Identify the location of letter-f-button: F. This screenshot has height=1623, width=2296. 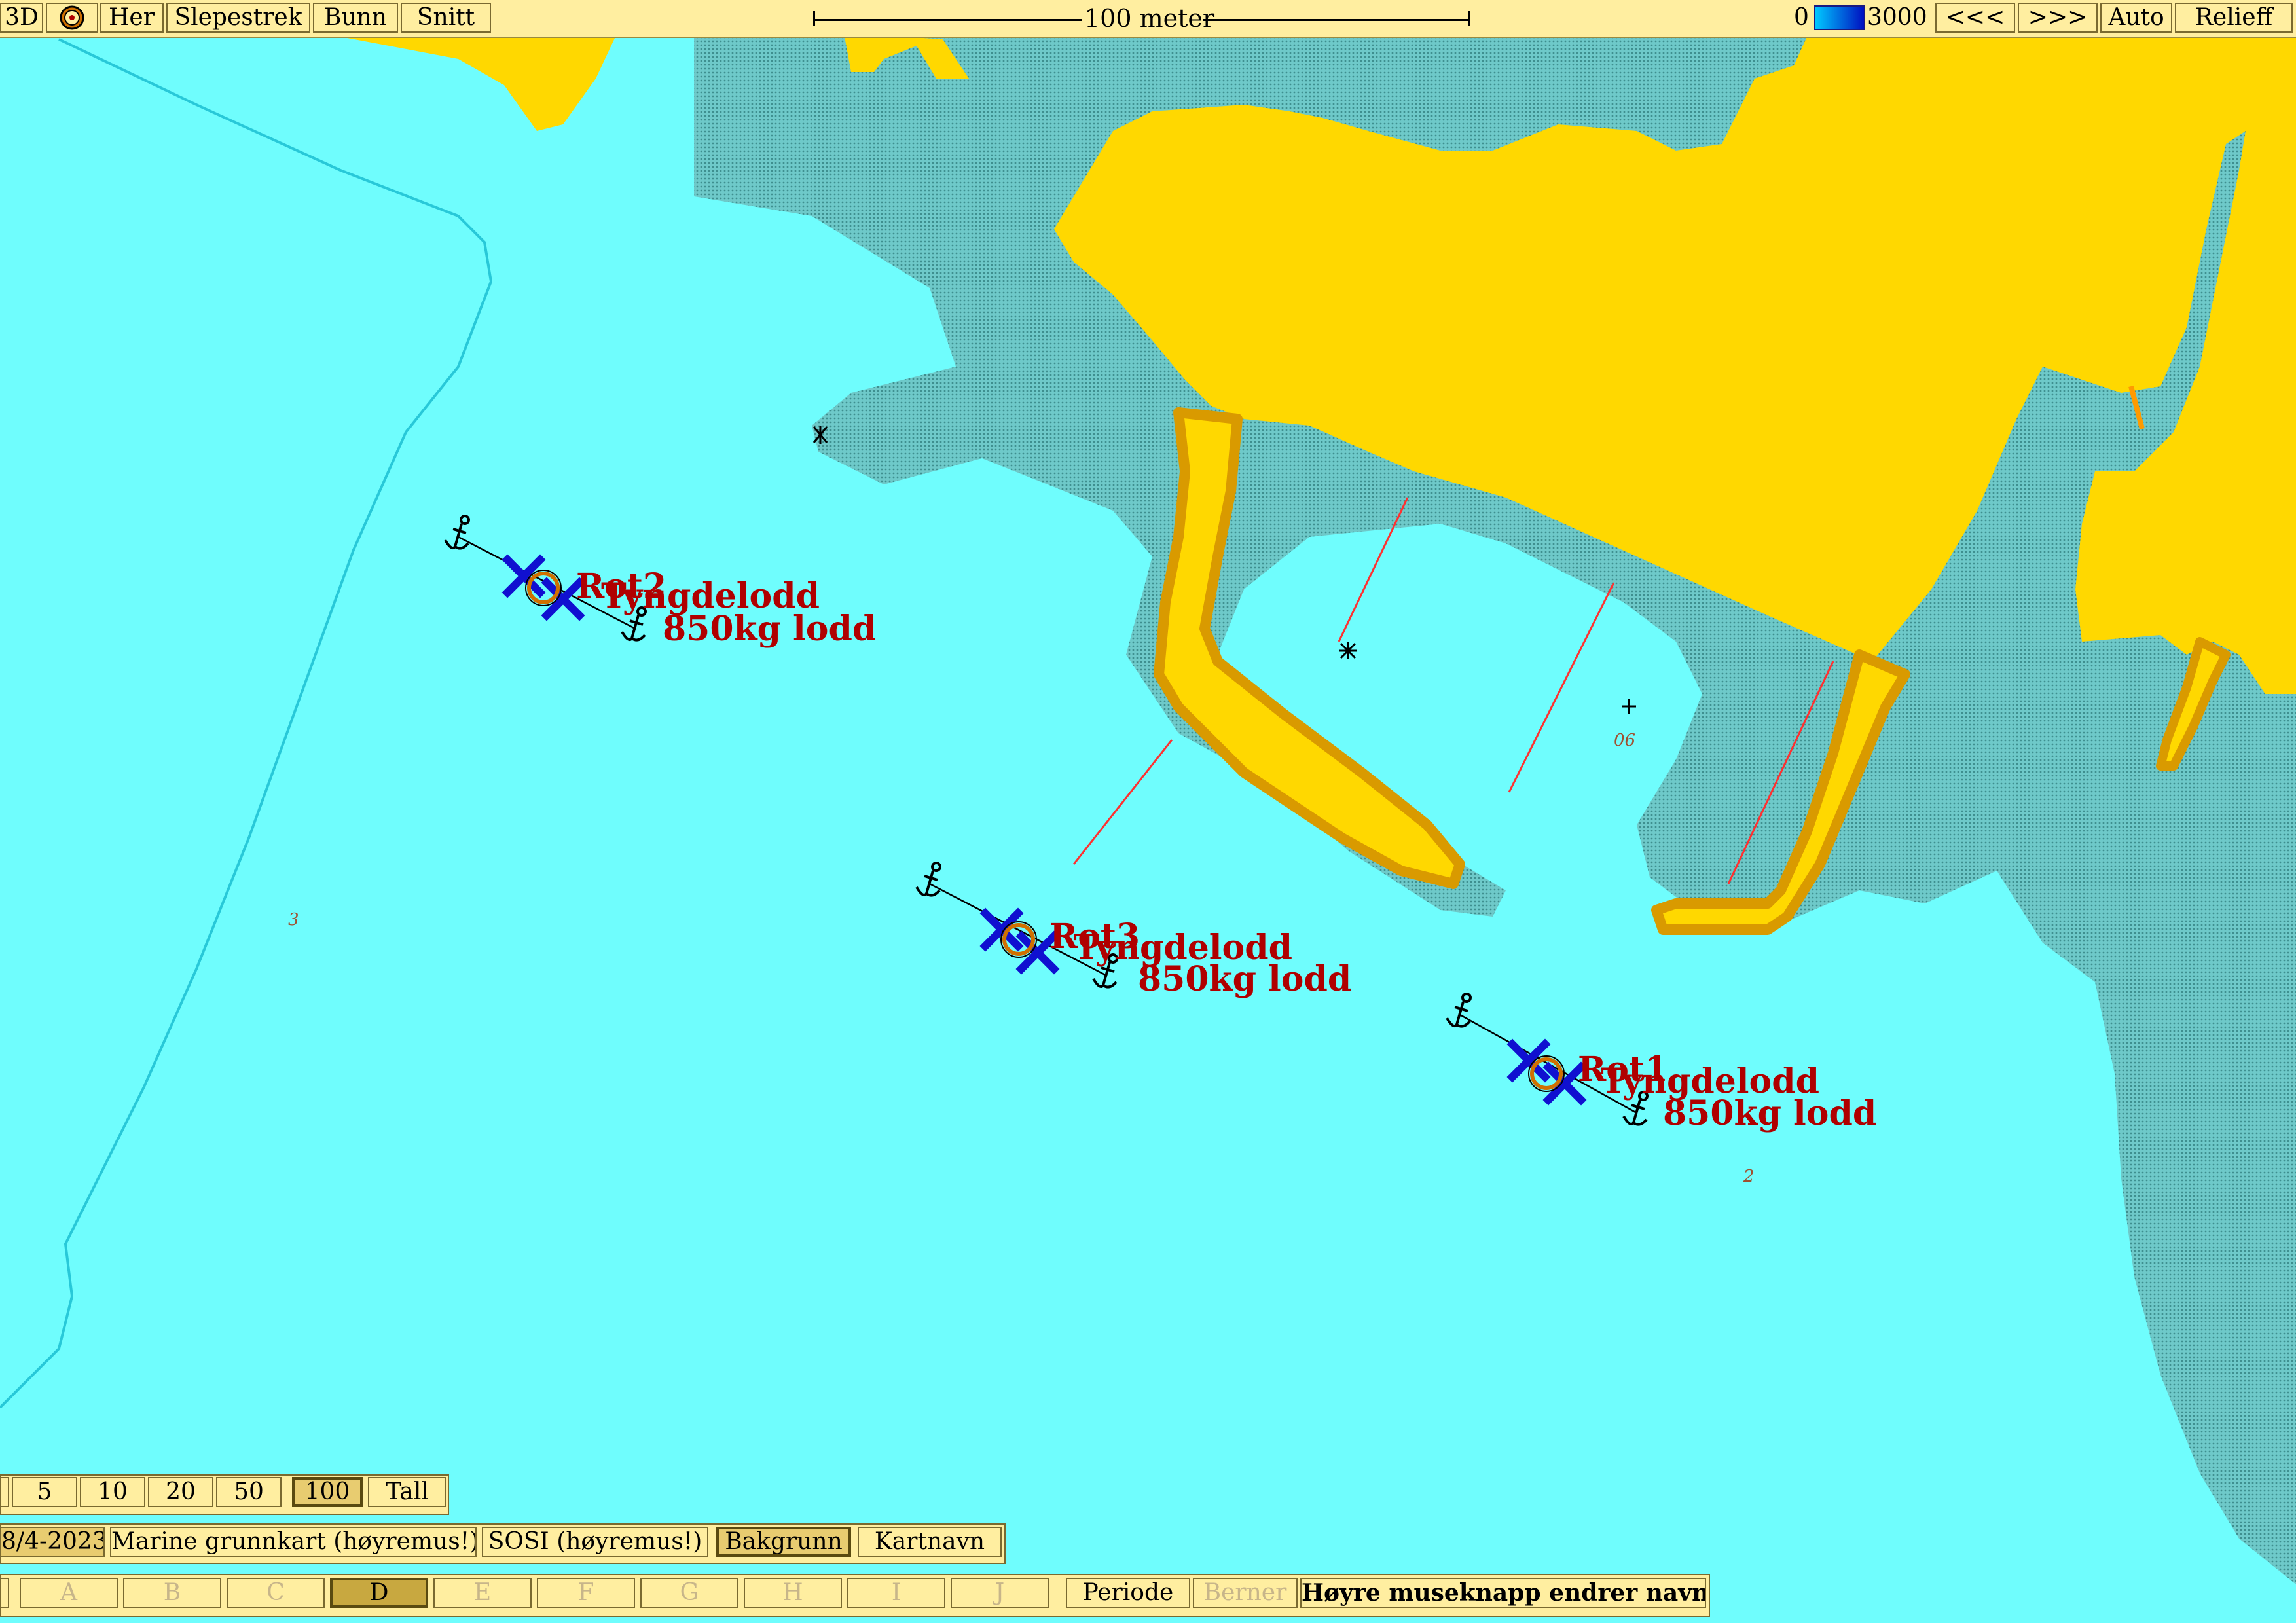
(586, 1593).